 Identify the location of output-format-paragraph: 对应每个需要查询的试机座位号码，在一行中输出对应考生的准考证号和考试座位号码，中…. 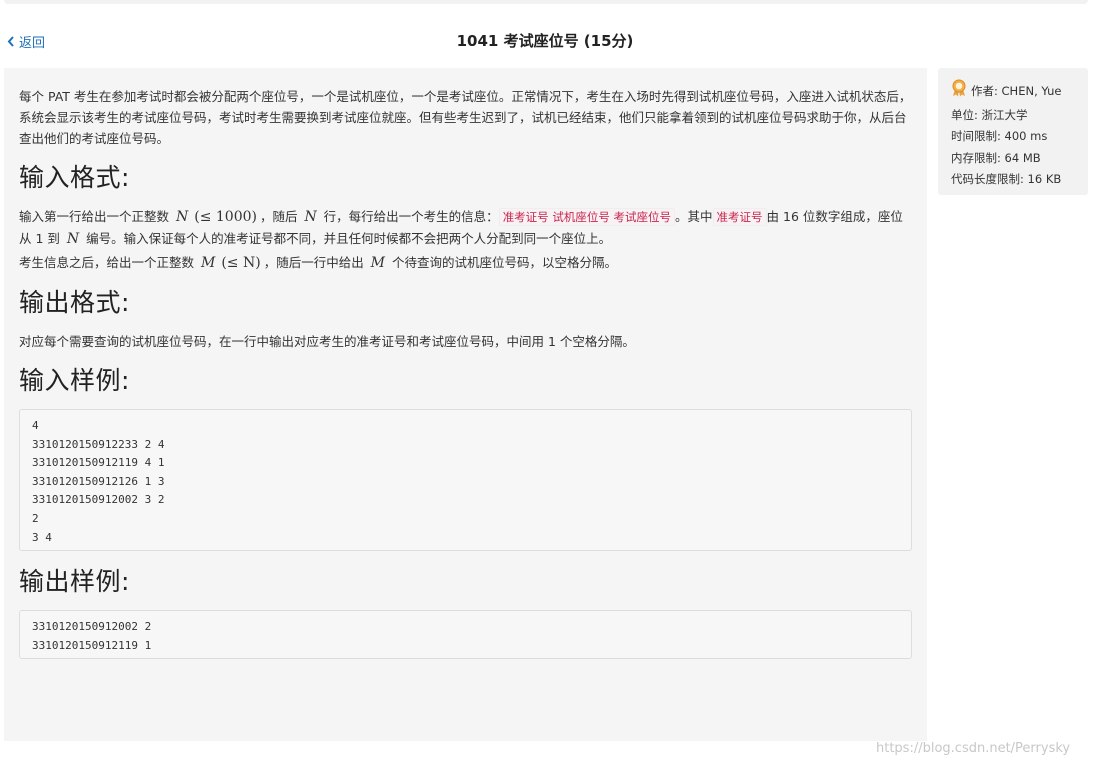
(327, 341).